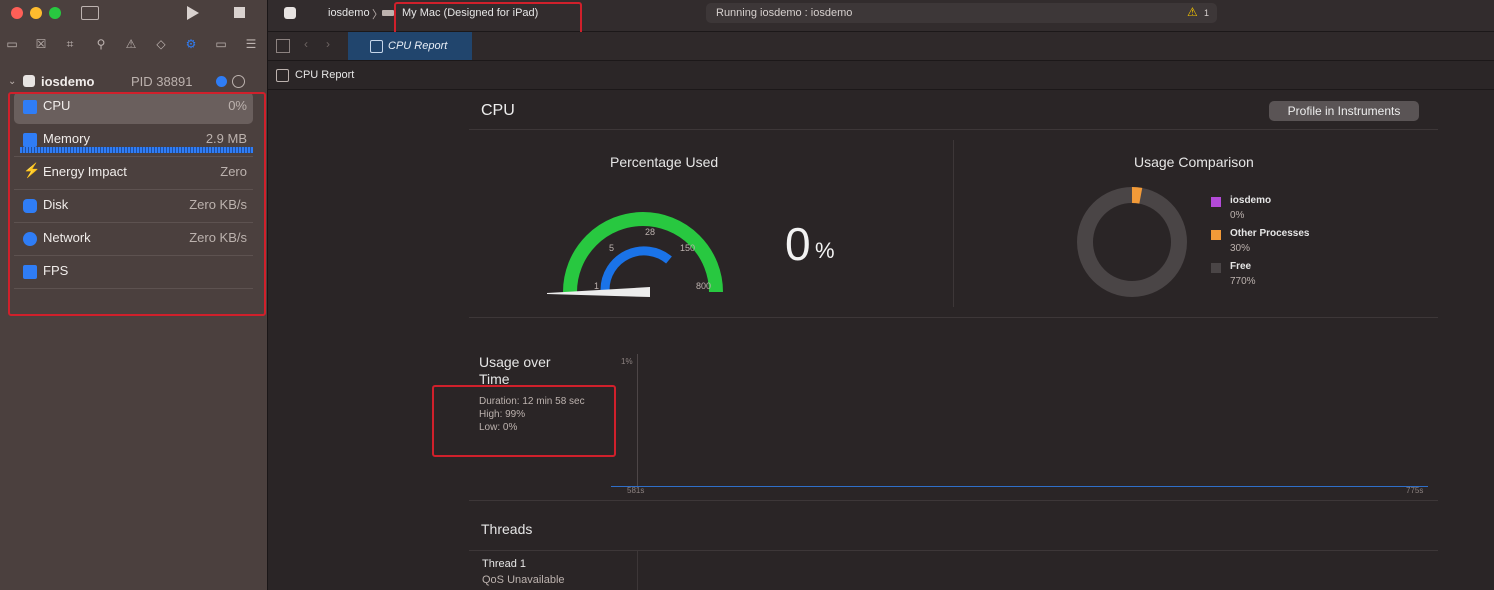  What do you see at coordinates (504, 564) in the screenshot?
I see `thread-name: Thread 1` at bounding box center [504, 564].